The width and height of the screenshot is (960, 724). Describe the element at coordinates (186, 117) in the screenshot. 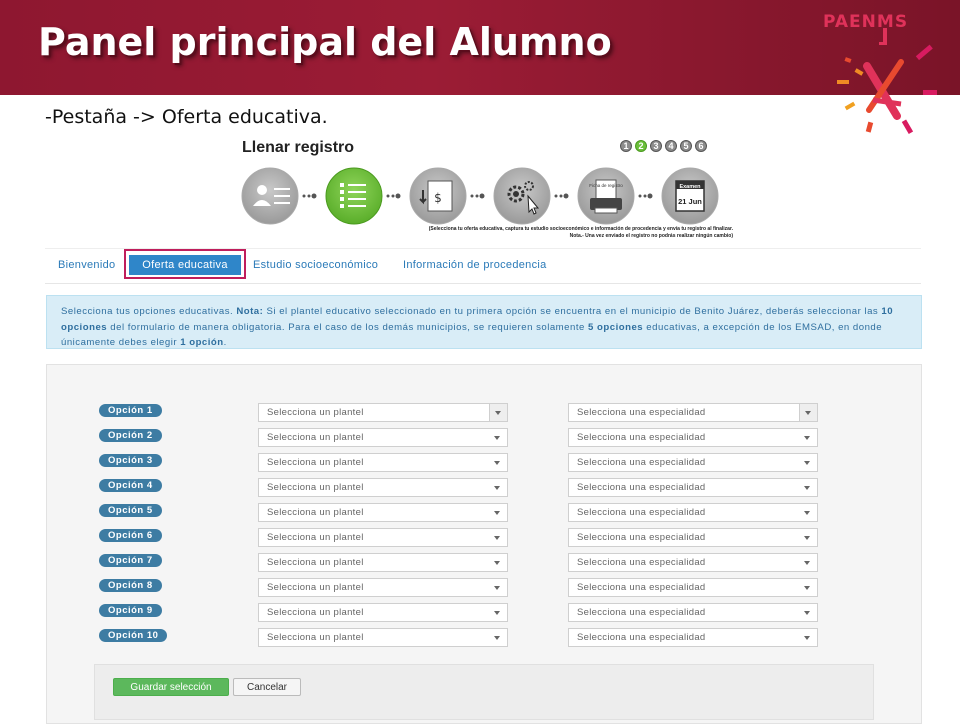

I see `slide-subtitle: -Pestaña -> Oferta educativa.` at that location.